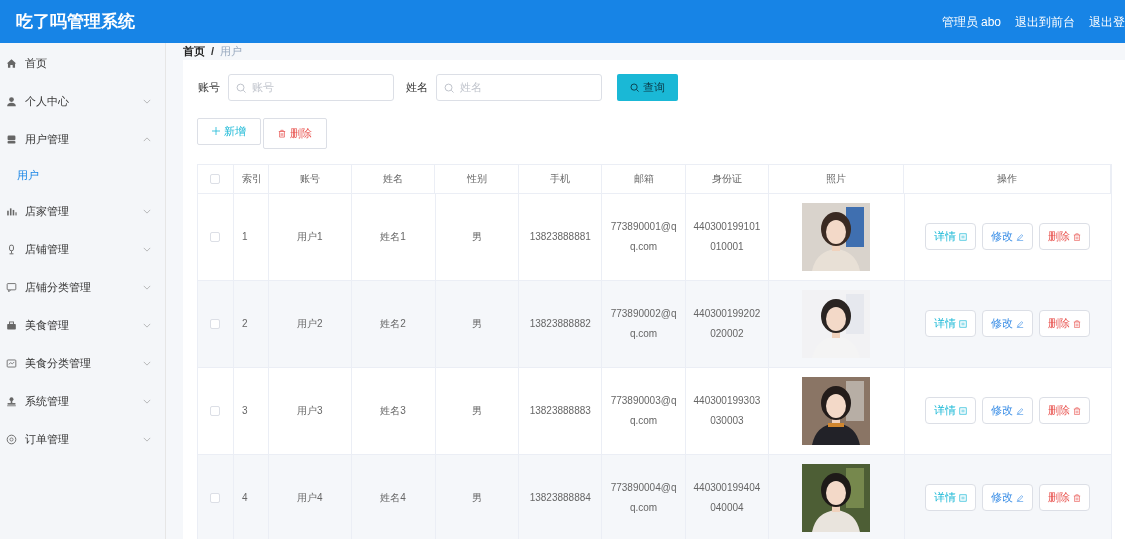 The width and height of the screenshot is (1125, 539). What do you see at coordinates (82, 439) in the screenshot?
I see `sidebar-item: 订单管理` at bounding box center [82, 439].